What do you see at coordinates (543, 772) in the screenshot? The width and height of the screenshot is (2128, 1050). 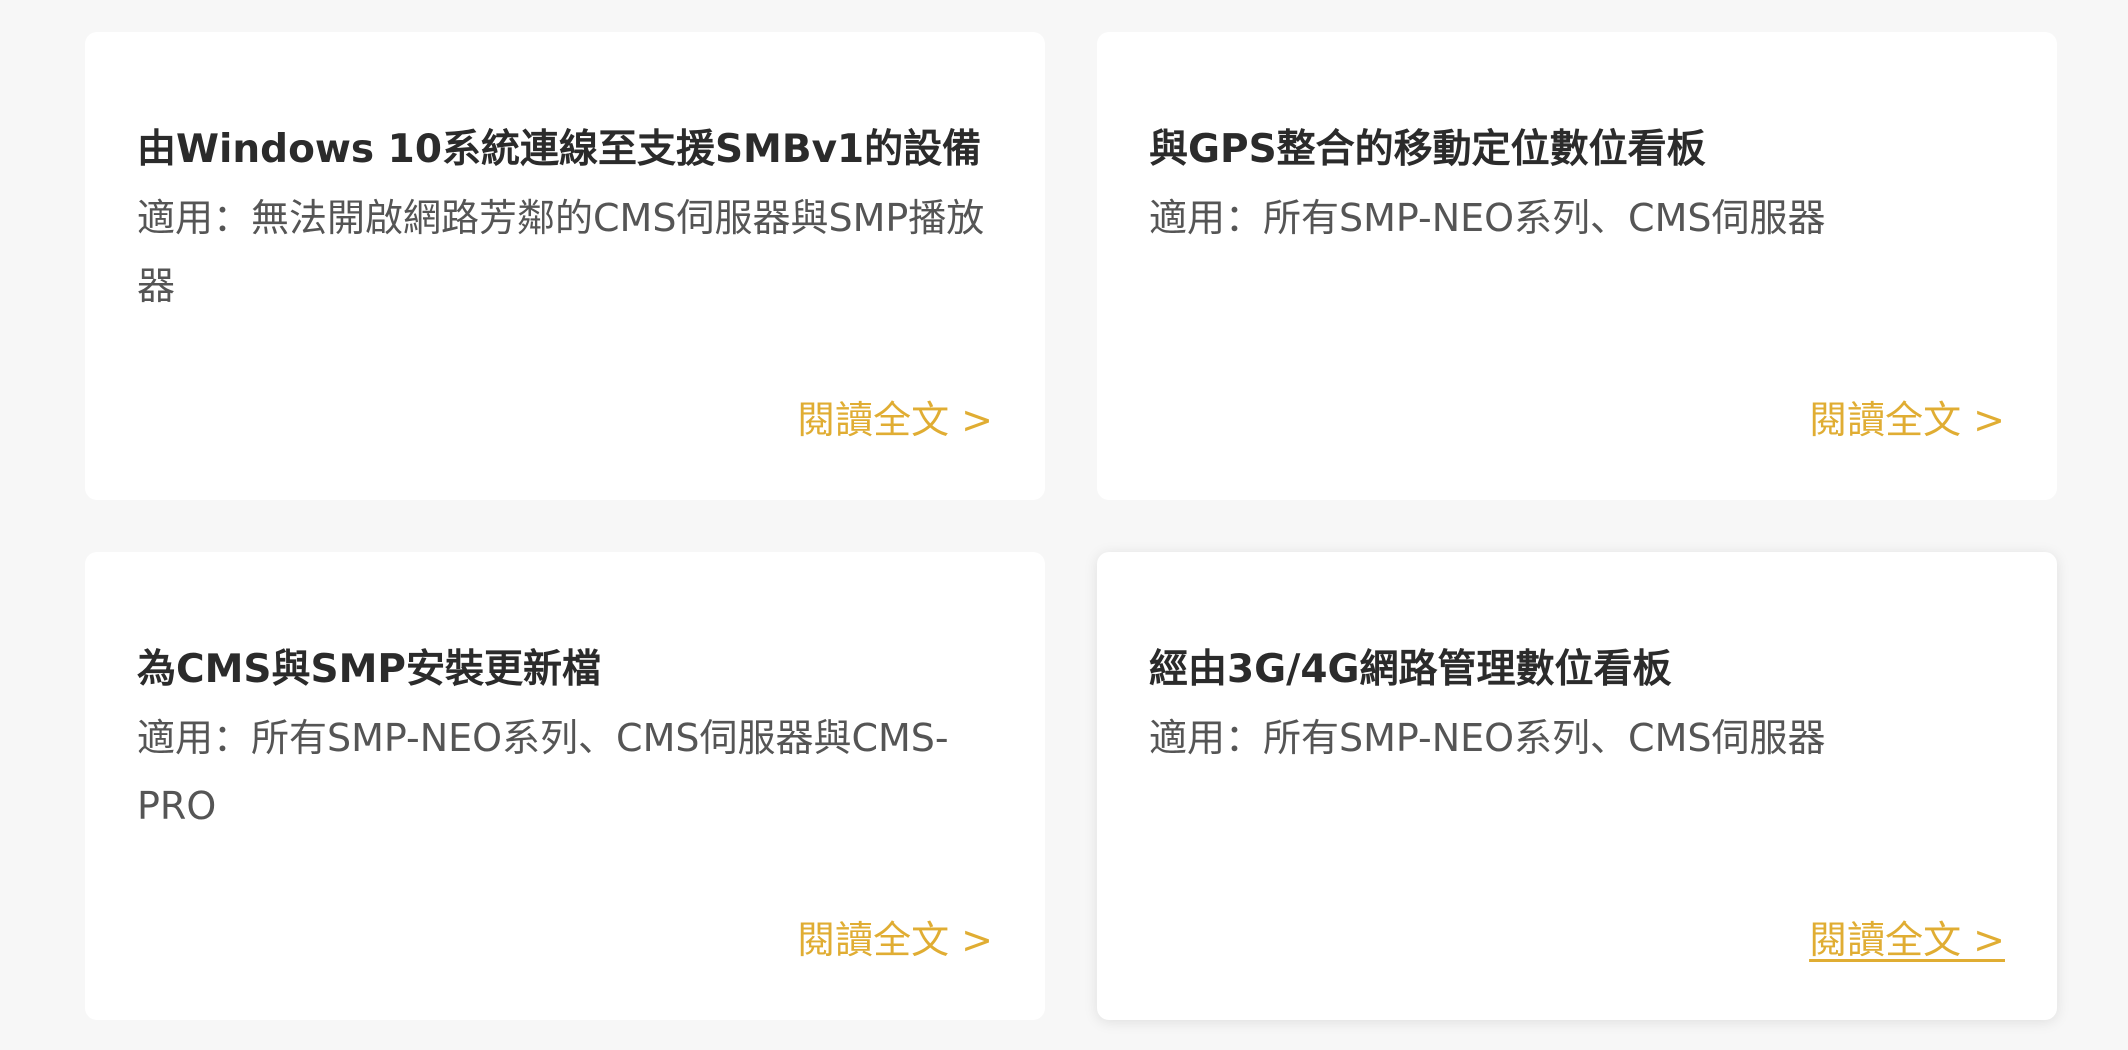 I see `card-description: 適用：所有SMP-NEO系列、CMS伺服器與CMS-PRO` at bounding box center [543, 772].